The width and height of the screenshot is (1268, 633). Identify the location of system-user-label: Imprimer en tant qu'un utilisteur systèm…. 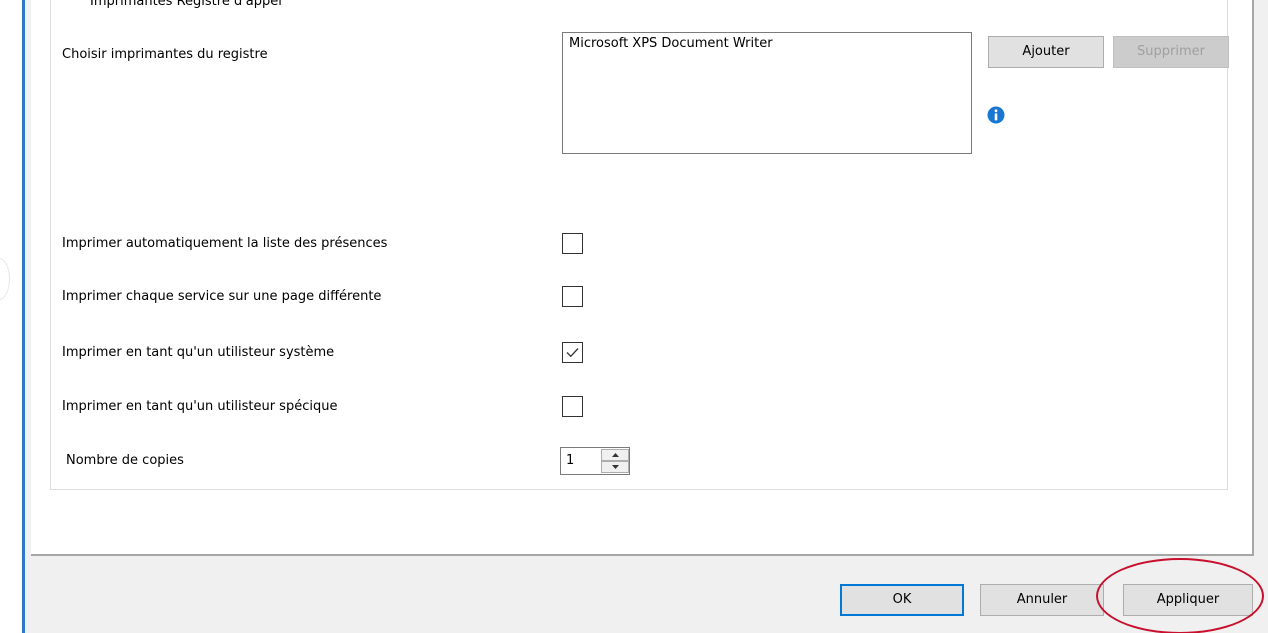
(198, 352).